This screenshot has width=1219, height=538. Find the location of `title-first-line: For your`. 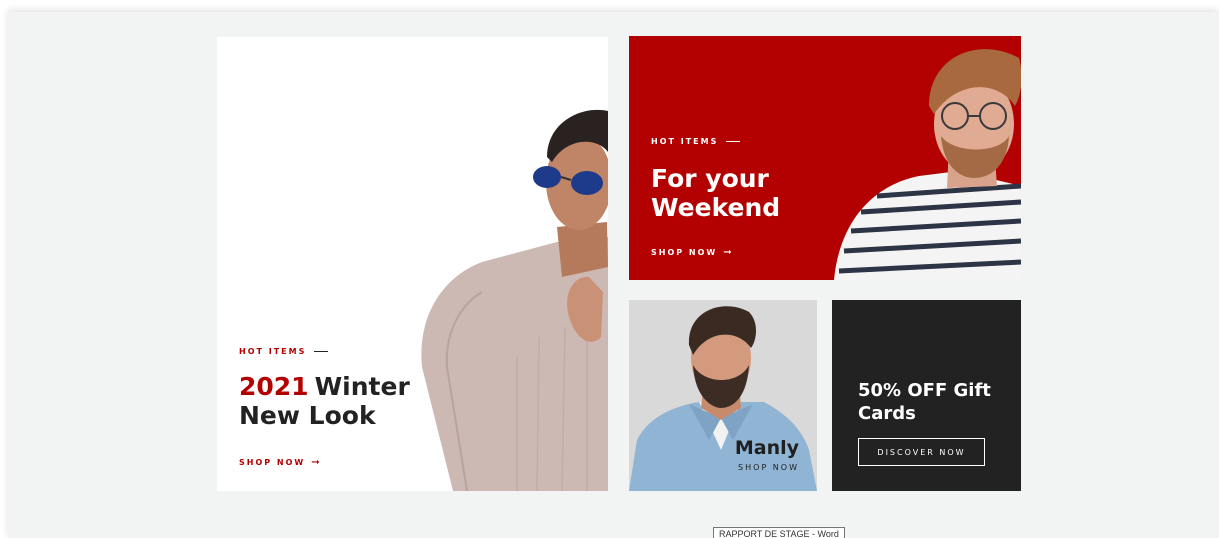

title-first-line: For your is located at coordinates (710, 178).